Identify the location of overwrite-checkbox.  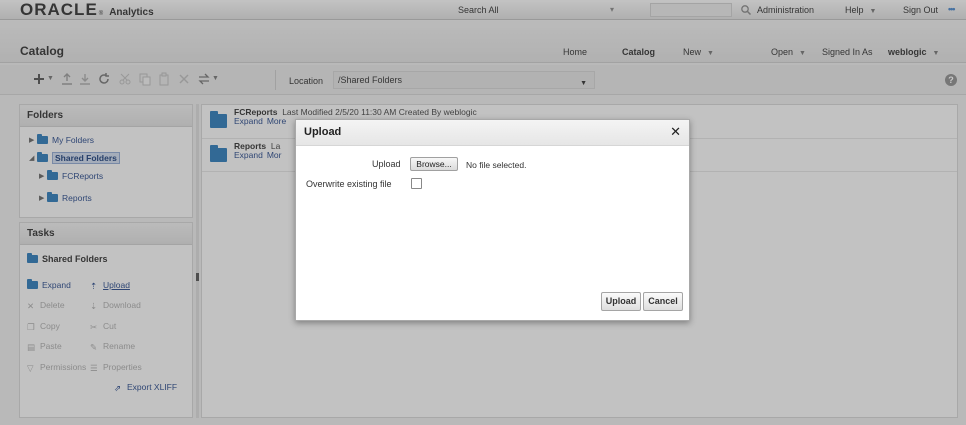
(416, 183).